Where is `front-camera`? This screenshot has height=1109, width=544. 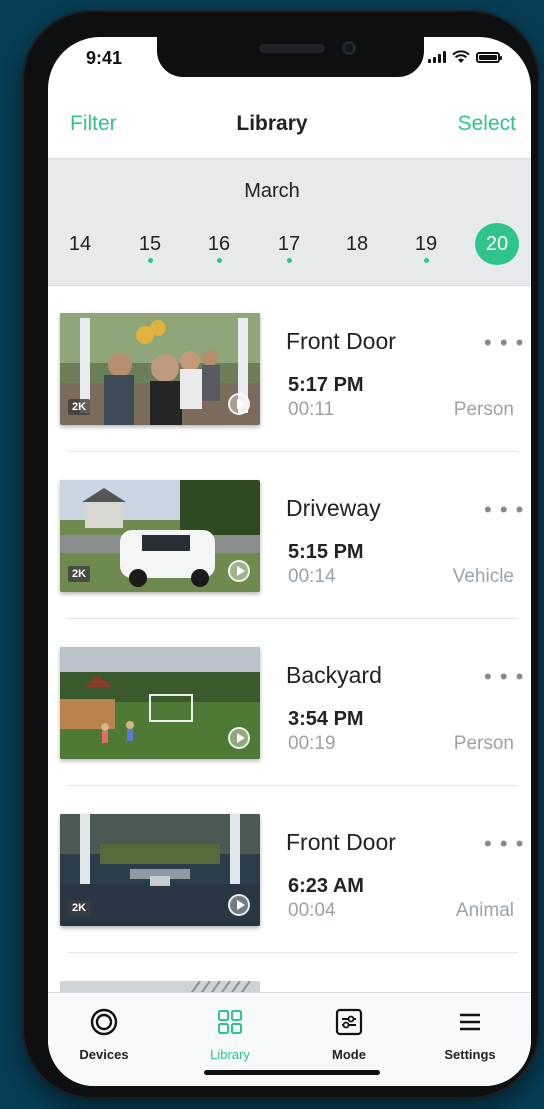 front-camera is located at coordinates (349, 48).